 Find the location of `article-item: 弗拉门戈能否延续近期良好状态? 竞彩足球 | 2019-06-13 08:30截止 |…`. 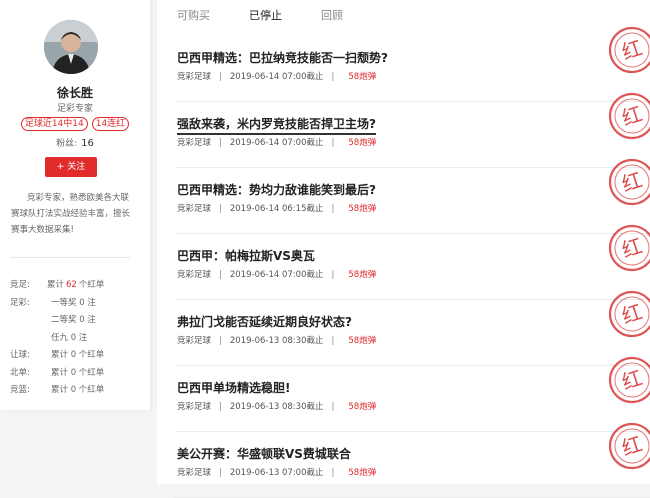

article-item: 弗拉门戈能否延续近期良好状态? 竞彩足球 | 2019-06-13 08:30截止 |… is located at coordinates (403, 328).